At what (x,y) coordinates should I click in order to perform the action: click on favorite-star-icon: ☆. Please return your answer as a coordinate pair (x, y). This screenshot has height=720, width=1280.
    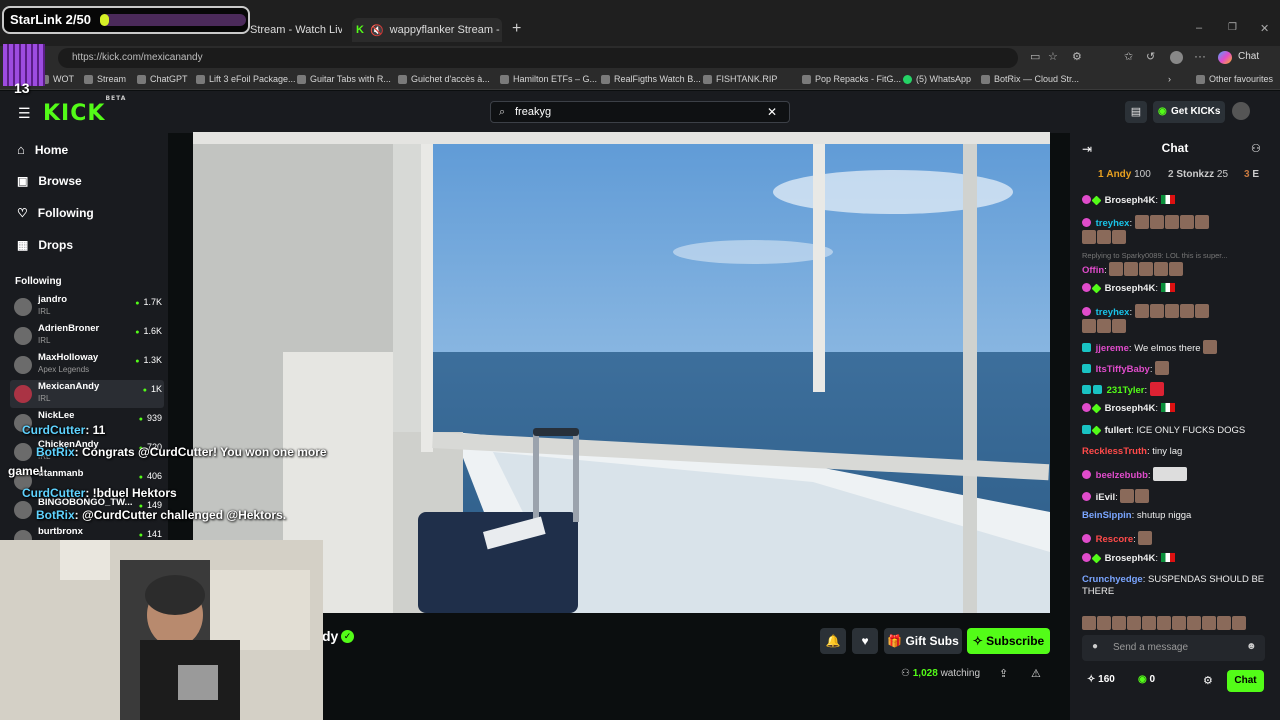
    Looking at the image, I should click on (1053, 56).